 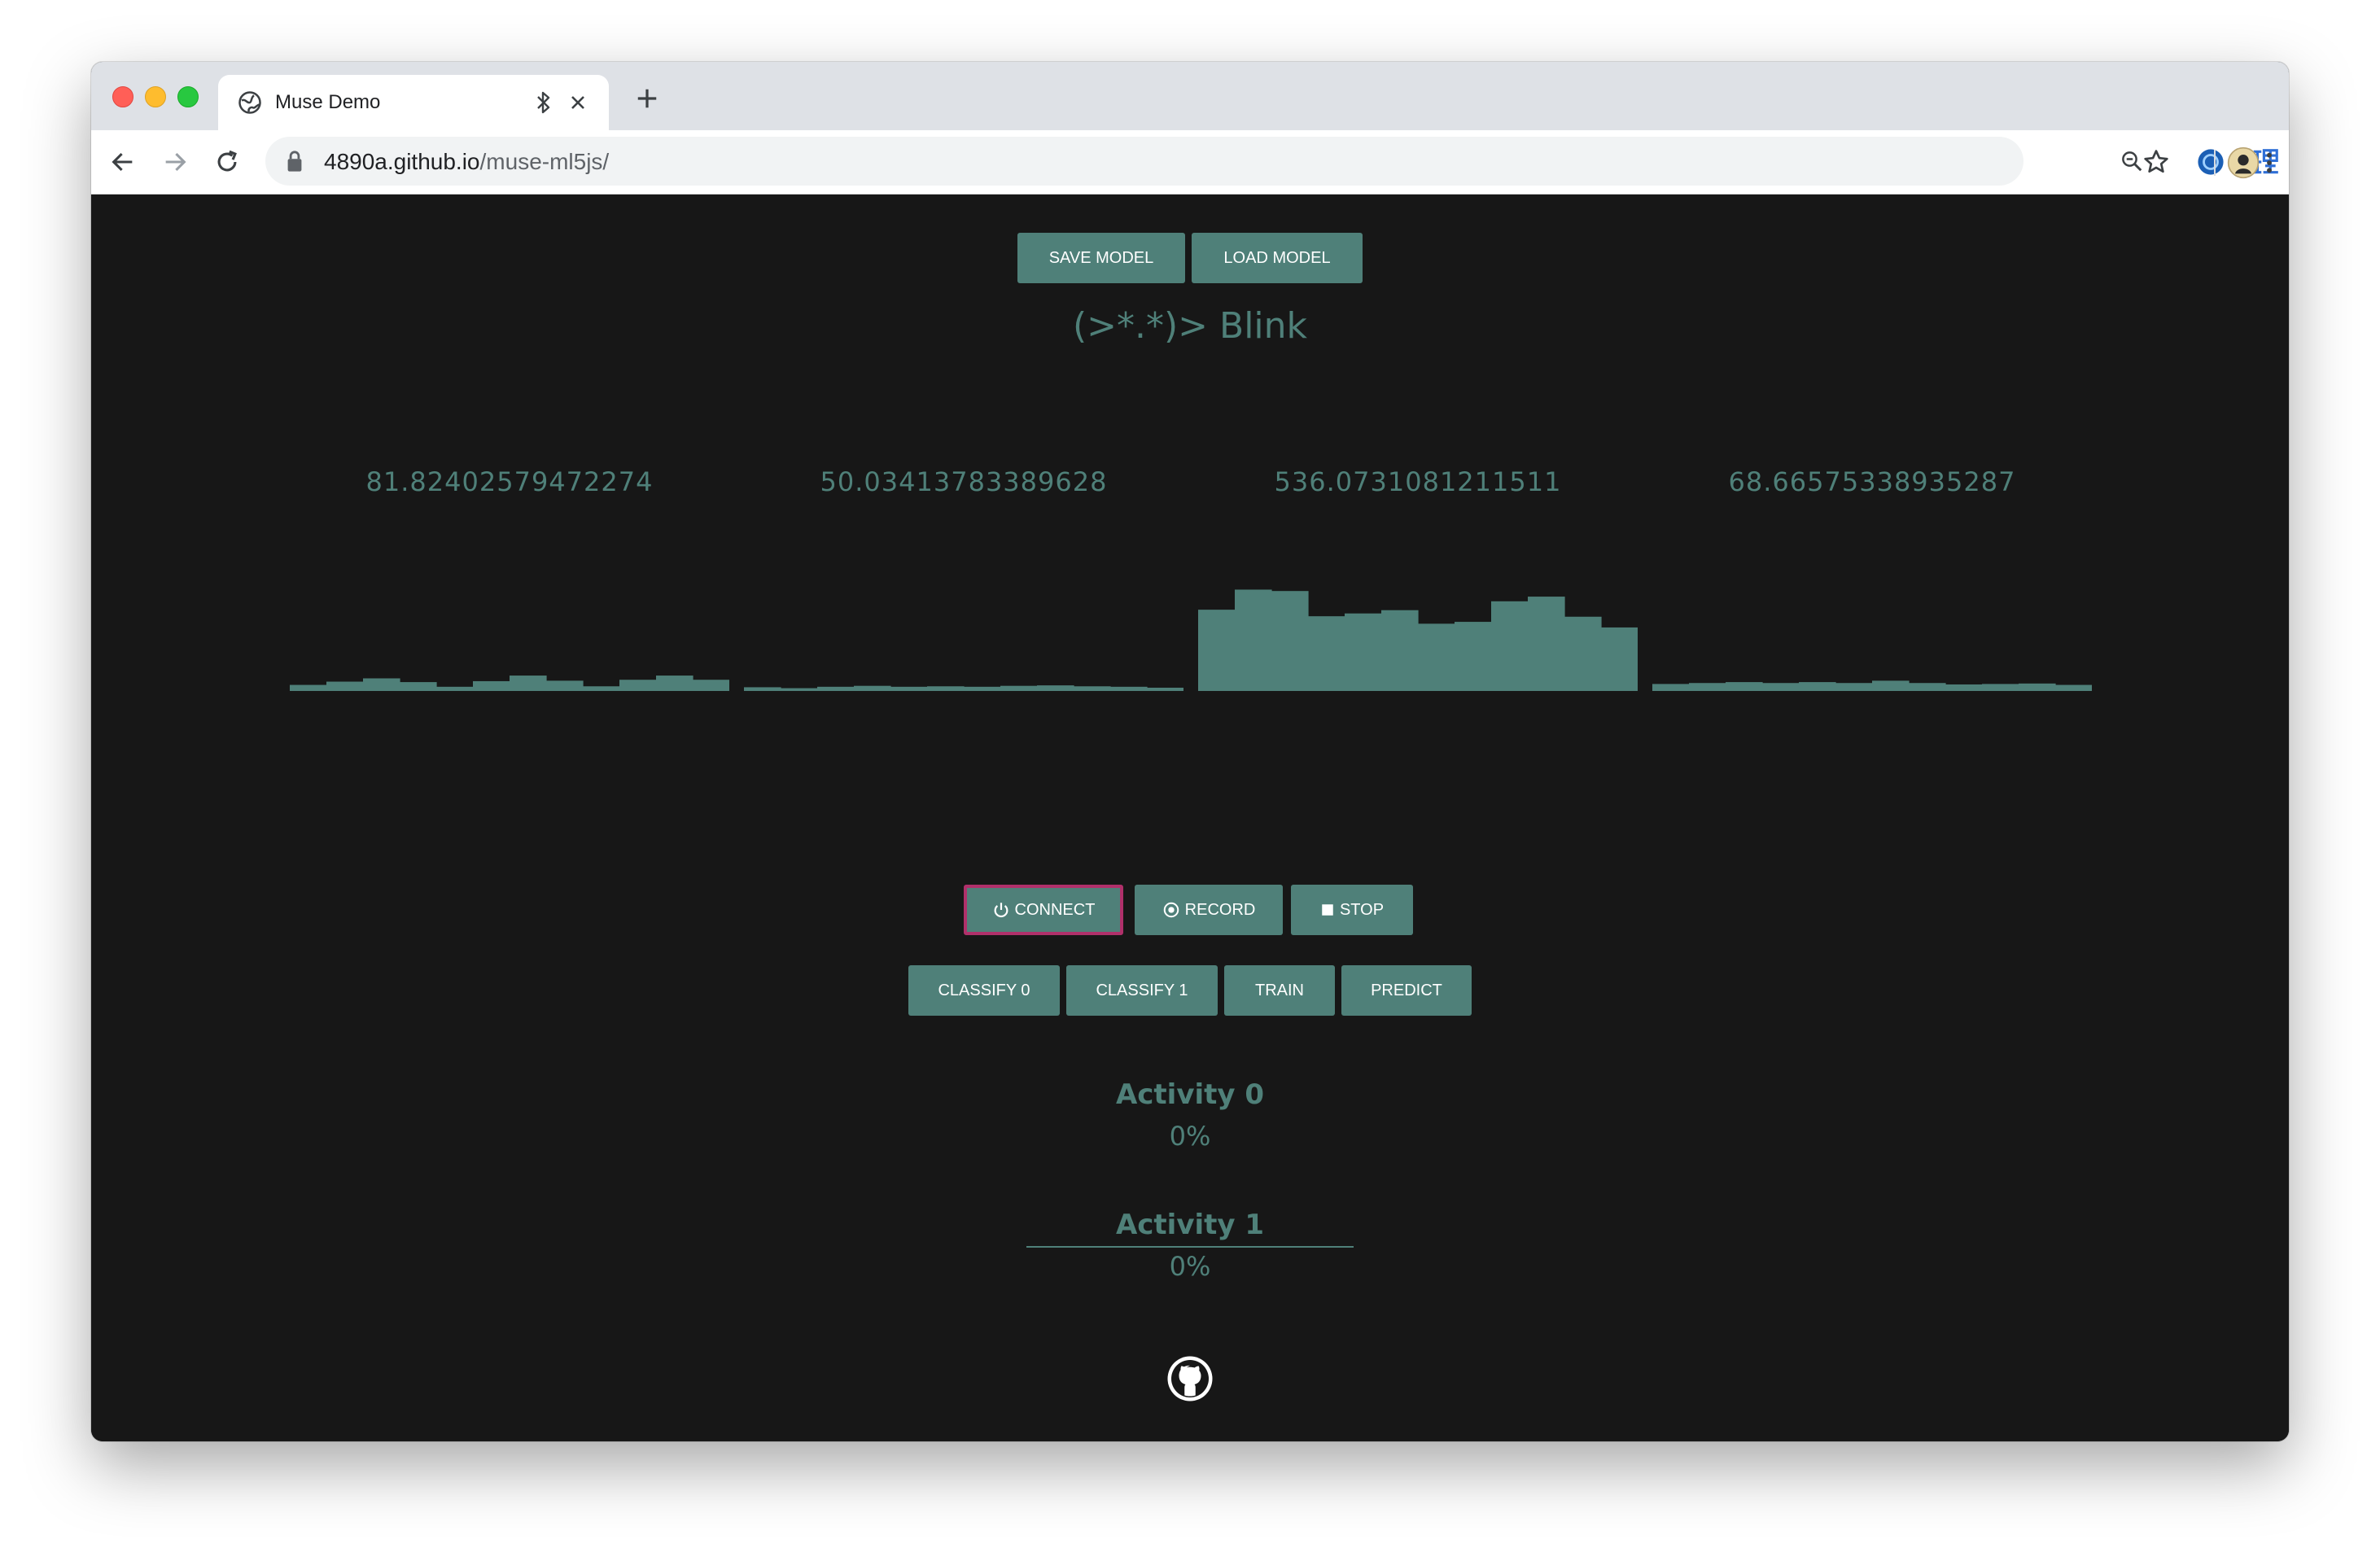 I want to click on stop-button: STOP, so click(x=1352, y=910).